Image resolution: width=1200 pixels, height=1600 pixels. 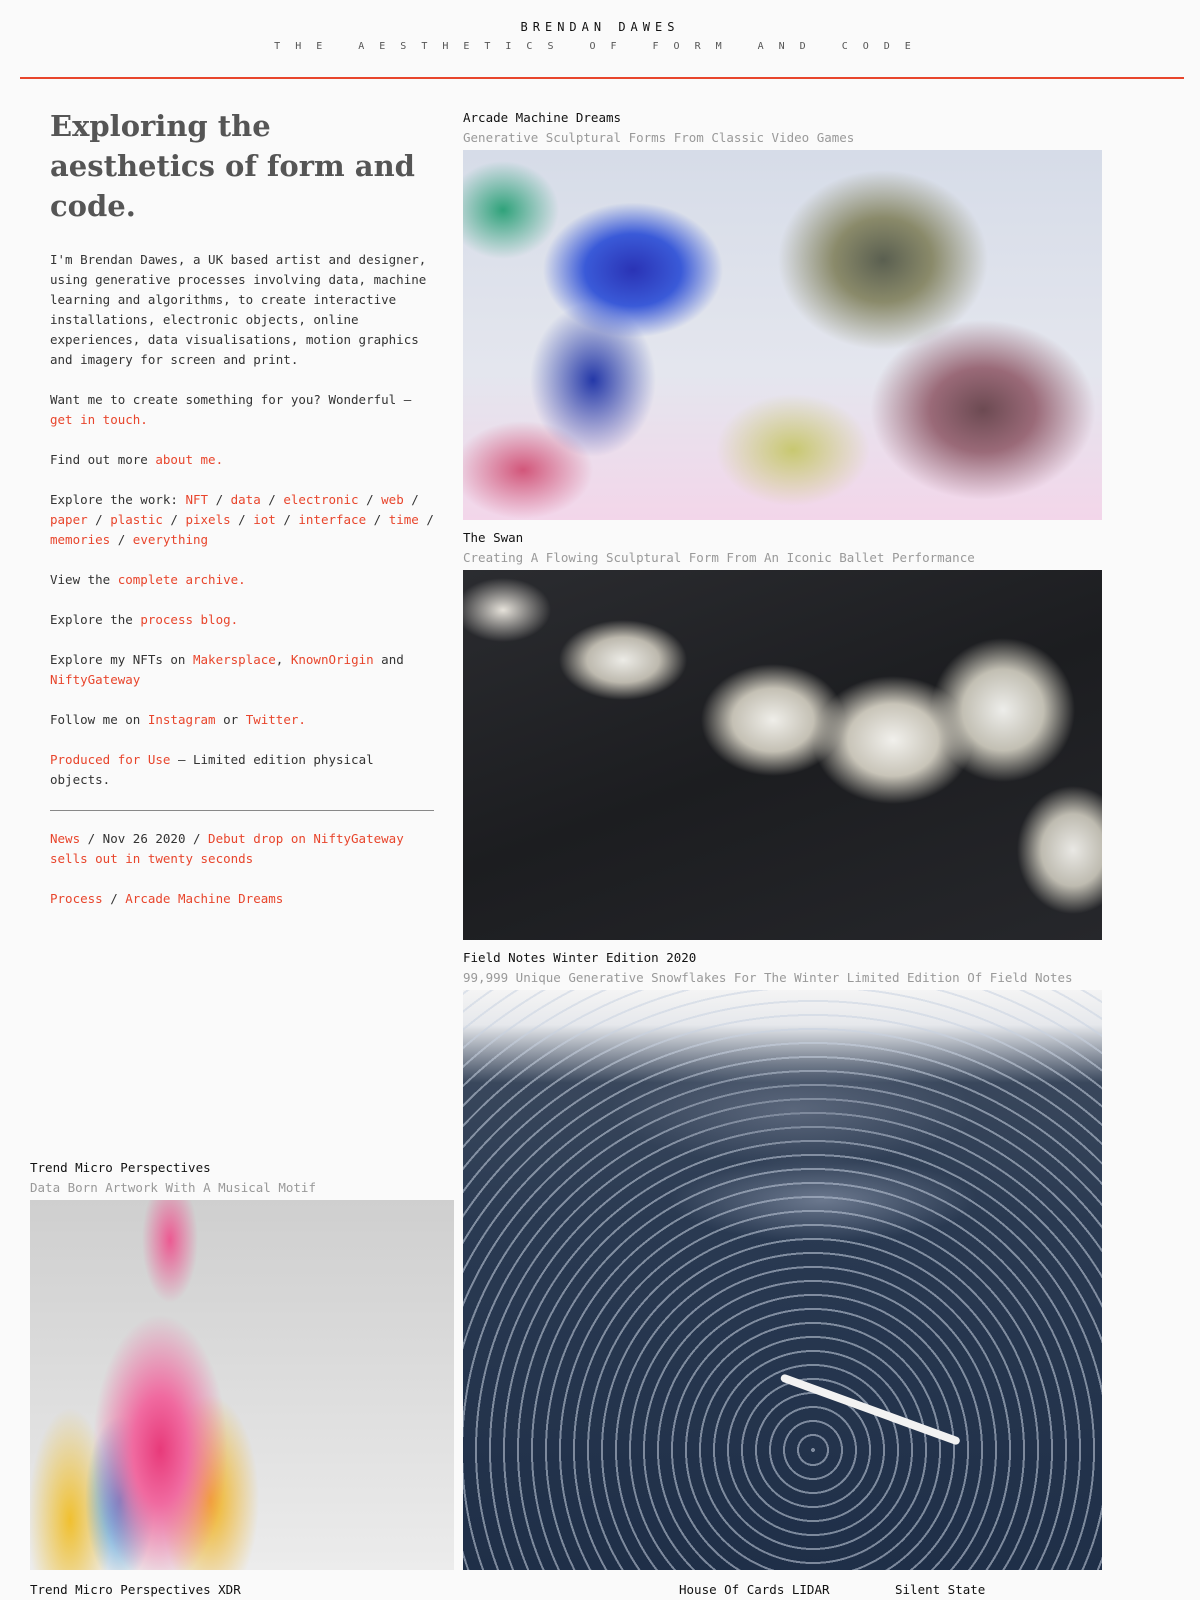 What do you see at coordinates (754, 1590) in the screenshot?
I see `project-title-house-of-cards: House Of Cards LIDAR` at bounding box center [754, 1590].